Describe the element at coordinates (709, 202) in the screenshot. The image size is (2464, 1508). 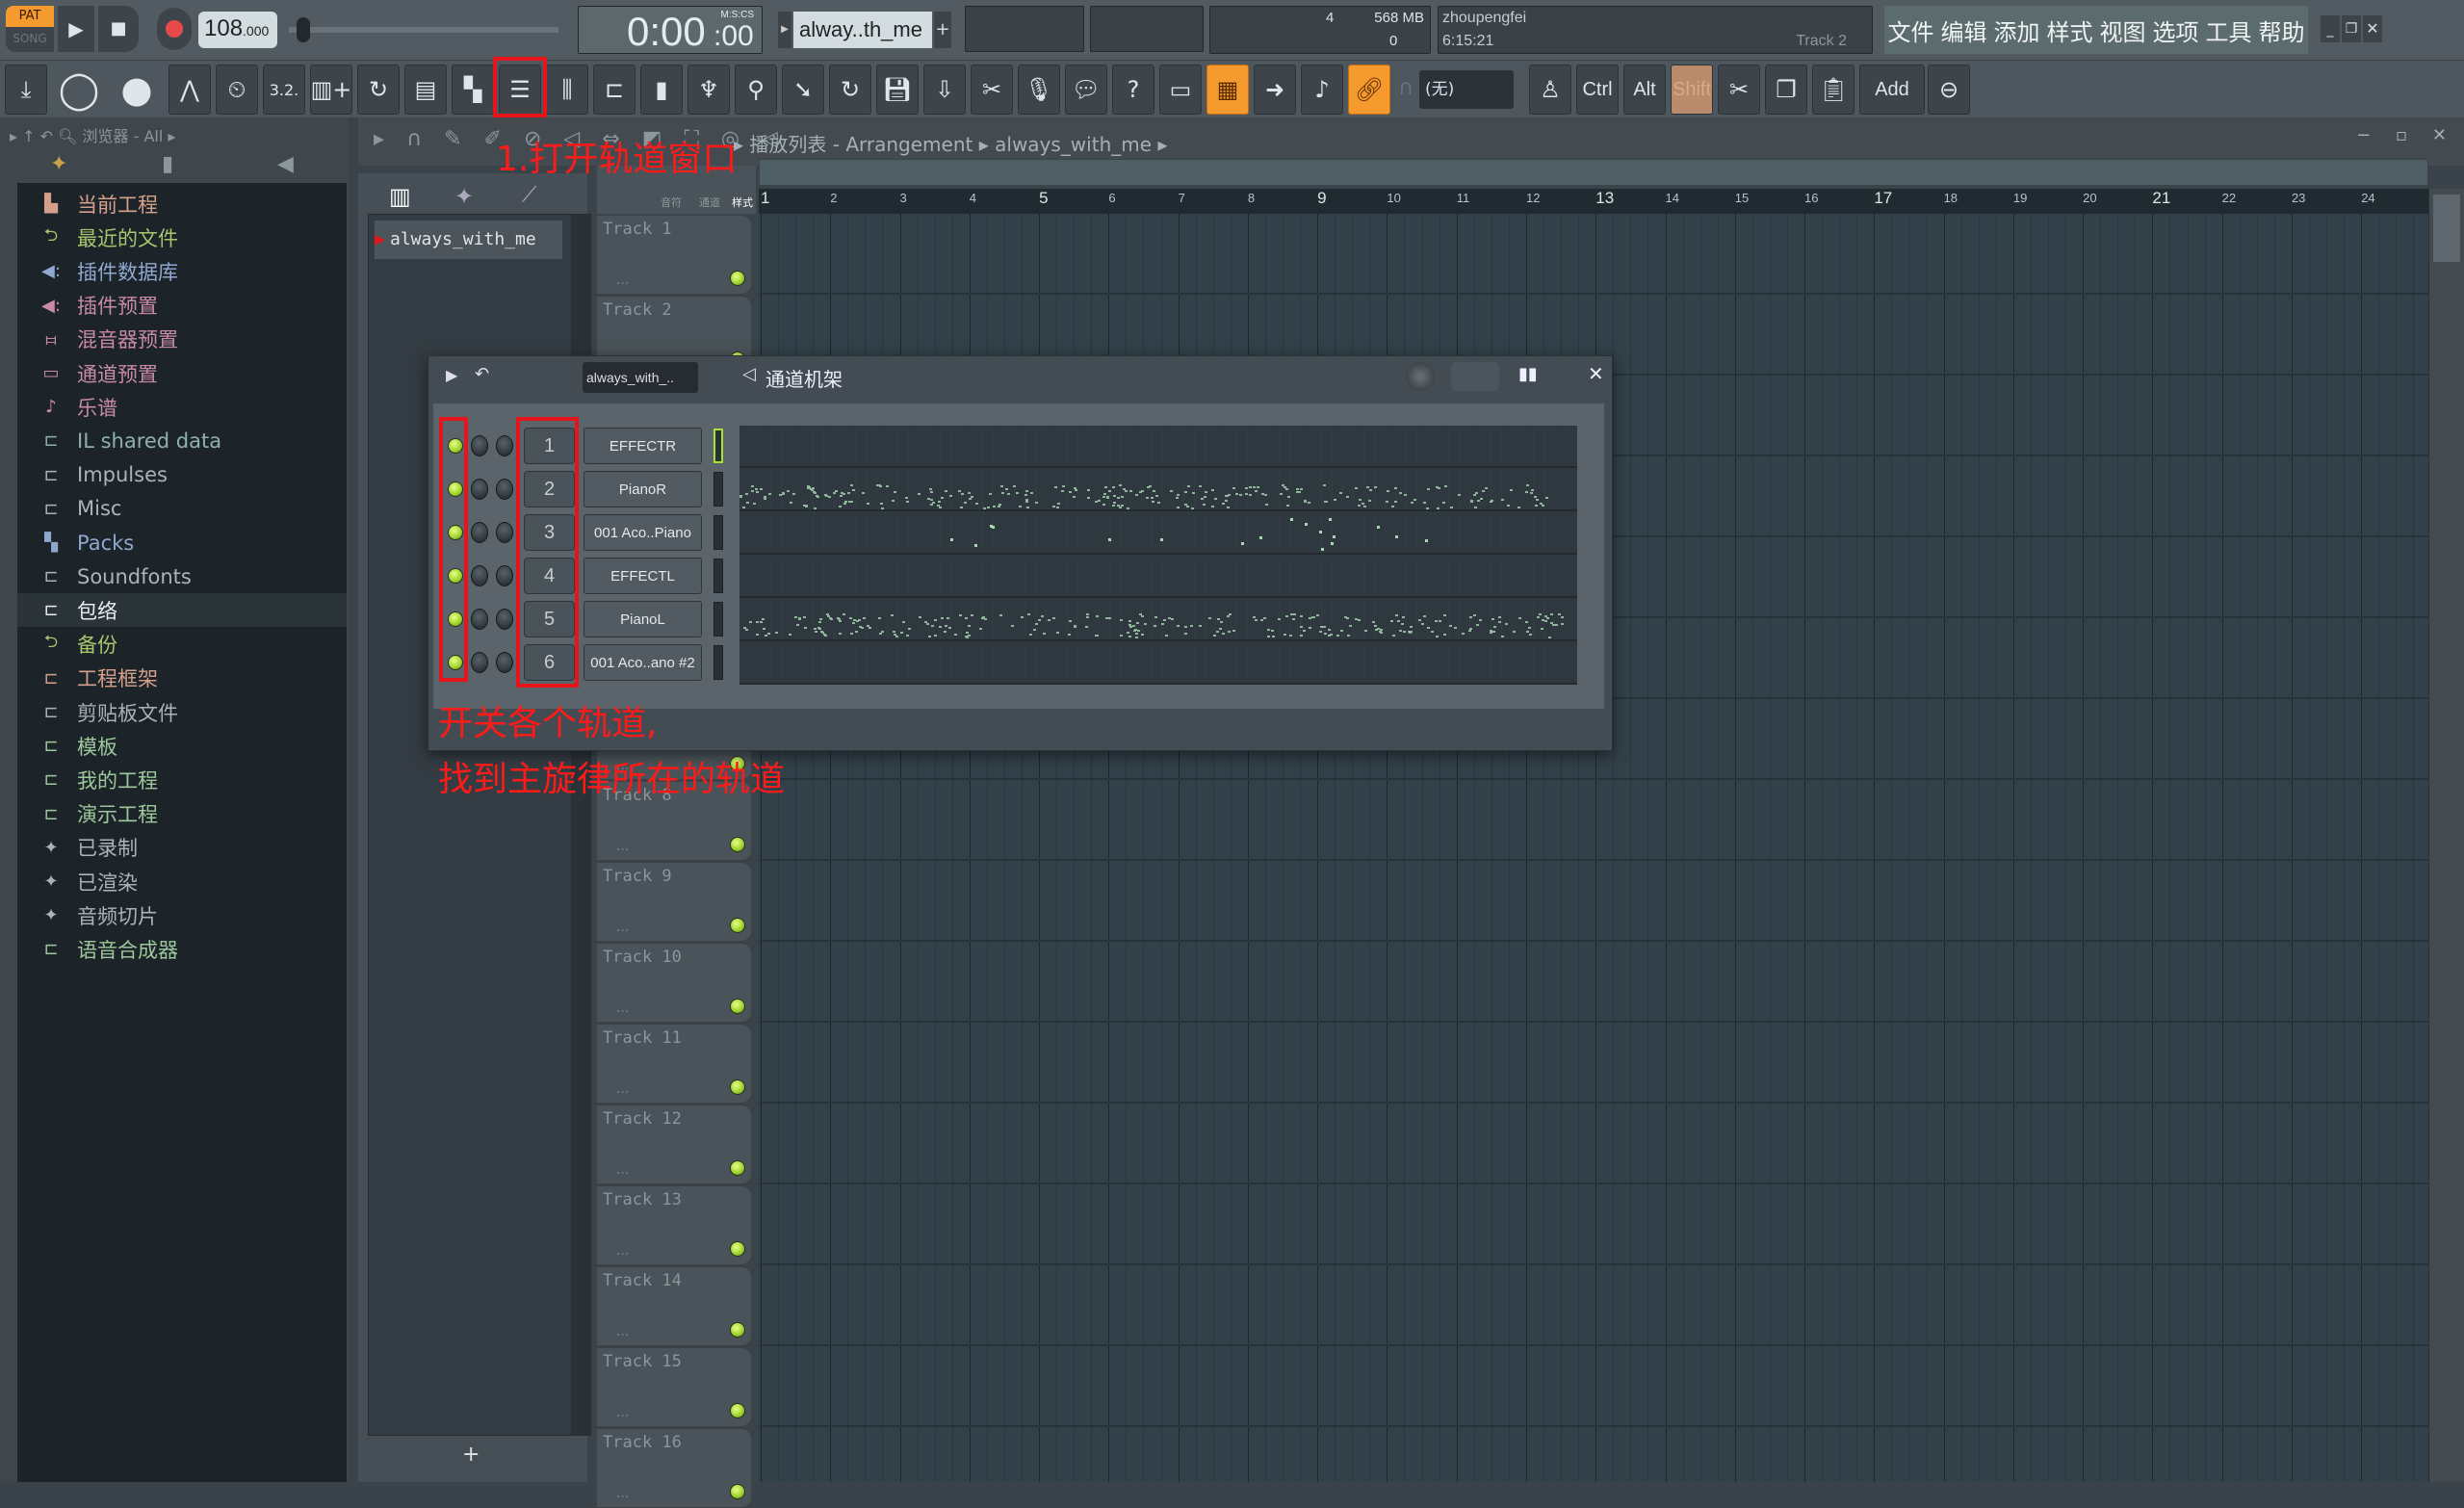
I see `tab-channels: 通道` at that location.